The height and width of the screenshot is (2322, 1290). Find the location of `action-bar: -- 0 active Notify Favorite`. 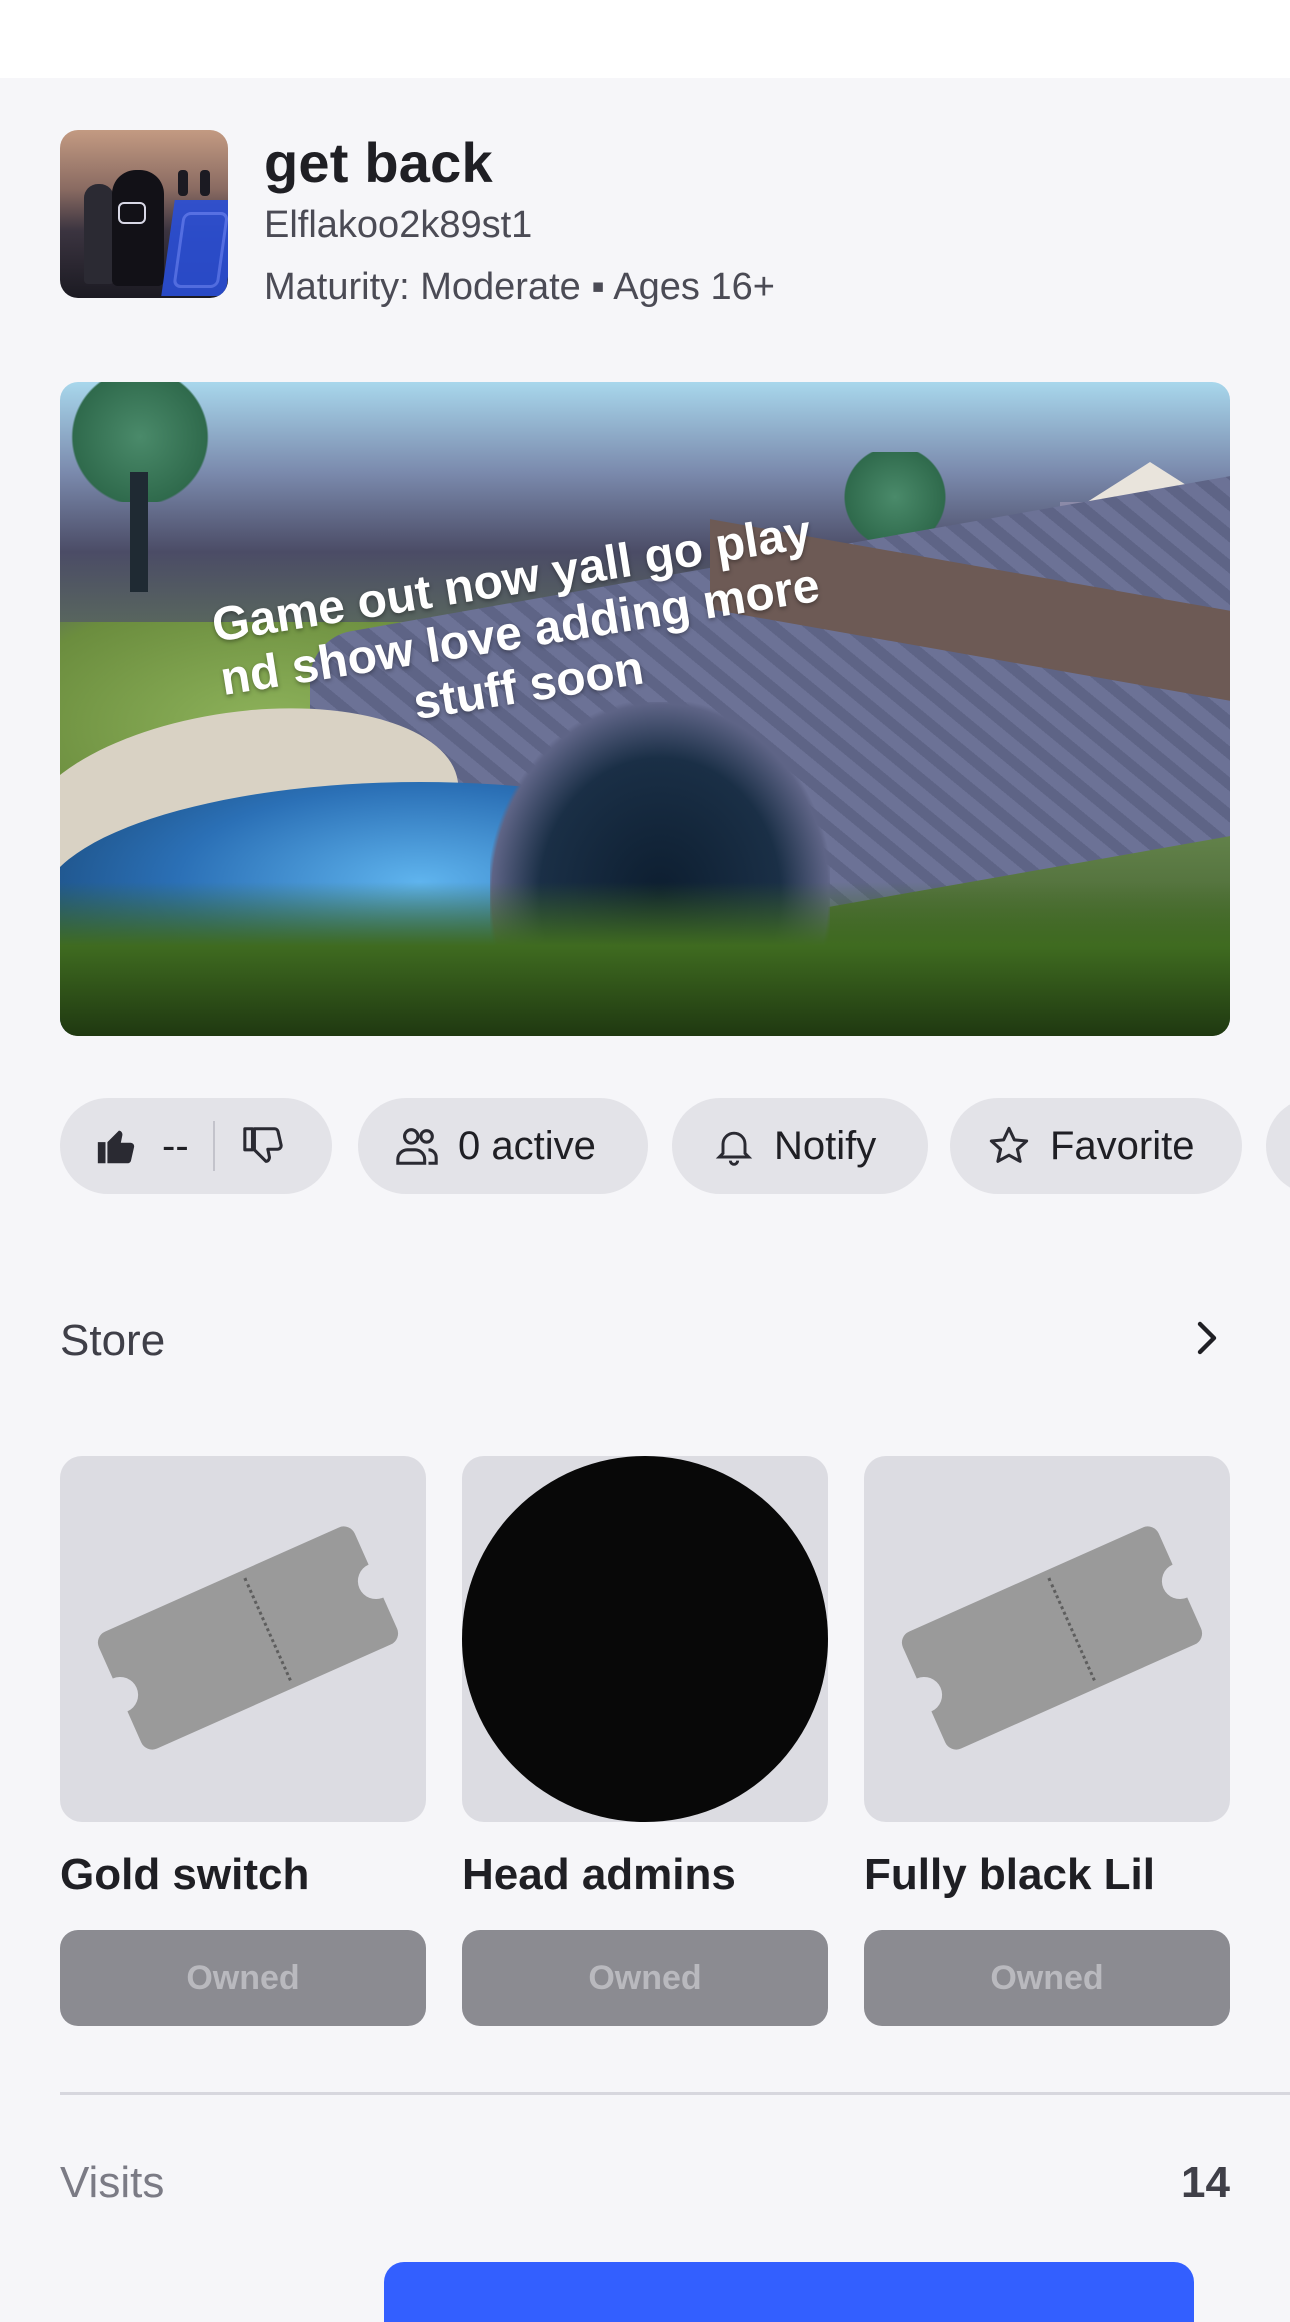

action-bar: -- 0 active Notify Favorite is located at coordinates (675, 1146).